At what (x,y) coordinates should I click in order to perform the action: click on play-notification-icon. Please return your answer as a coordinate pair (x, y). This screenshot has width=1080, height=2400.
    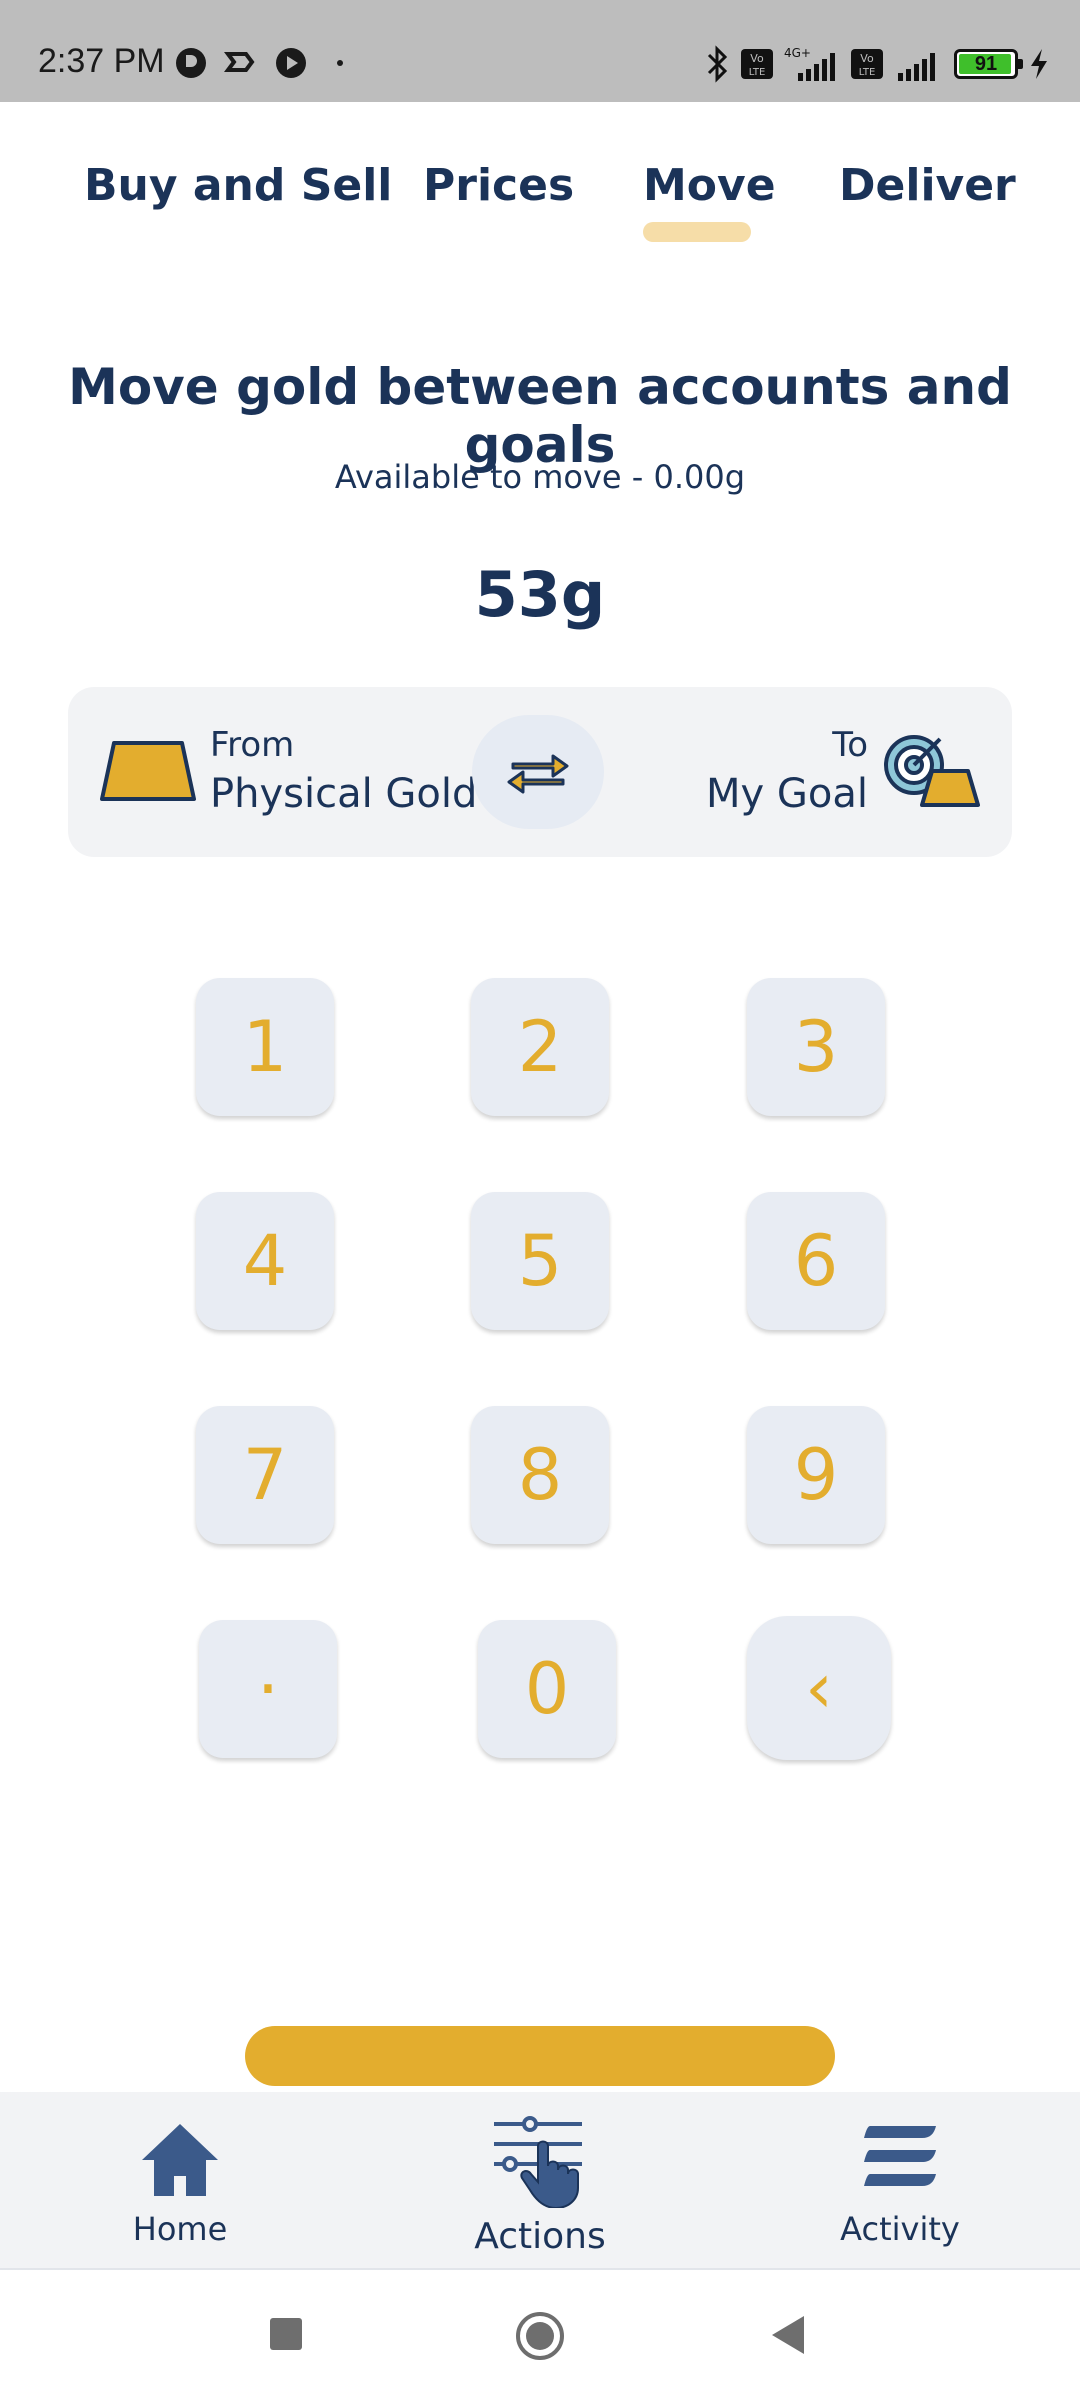
    Looking at the image, I should click on (291, 63).